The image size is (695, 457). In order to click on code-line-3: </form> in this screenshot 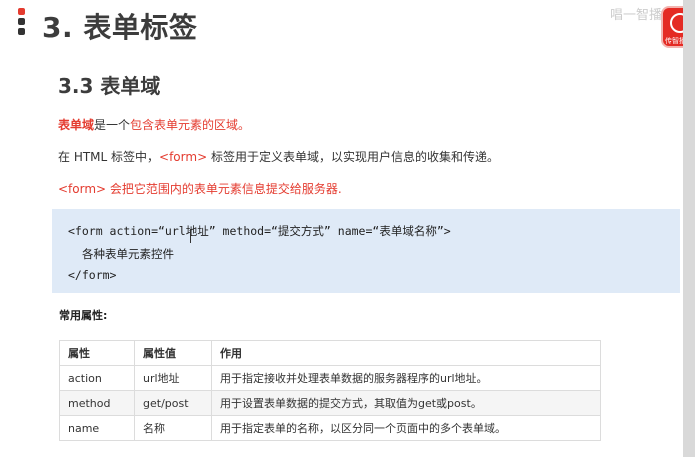, I will do `click(92, 275)`.